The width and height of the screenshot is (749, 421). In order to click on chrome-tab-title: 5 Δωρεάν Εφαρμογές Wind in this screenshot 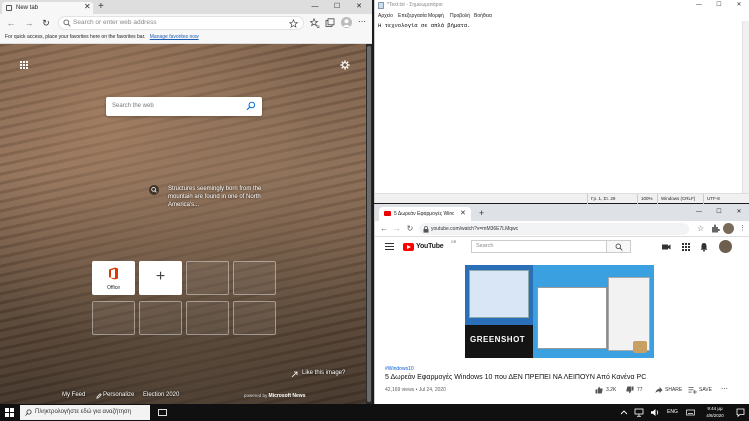, I will do `click(424, 214)`.